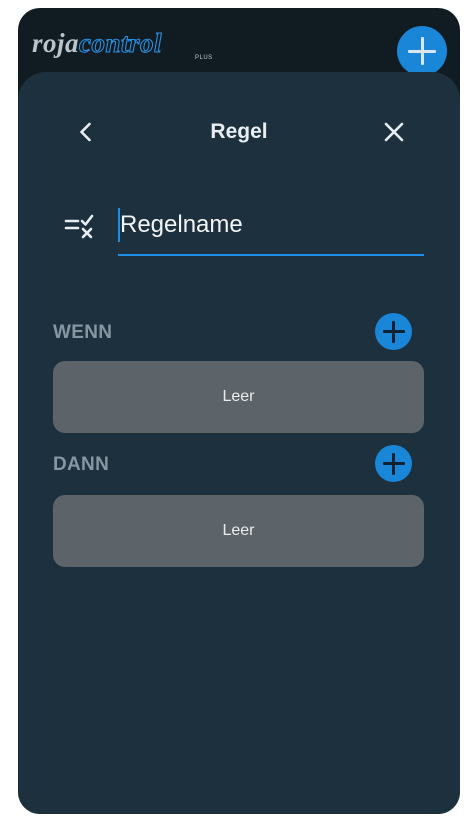 Image resolution: width=465 pixels, height=818 pixels. I want to click on then-section-label: DANN, so click(81, 464).